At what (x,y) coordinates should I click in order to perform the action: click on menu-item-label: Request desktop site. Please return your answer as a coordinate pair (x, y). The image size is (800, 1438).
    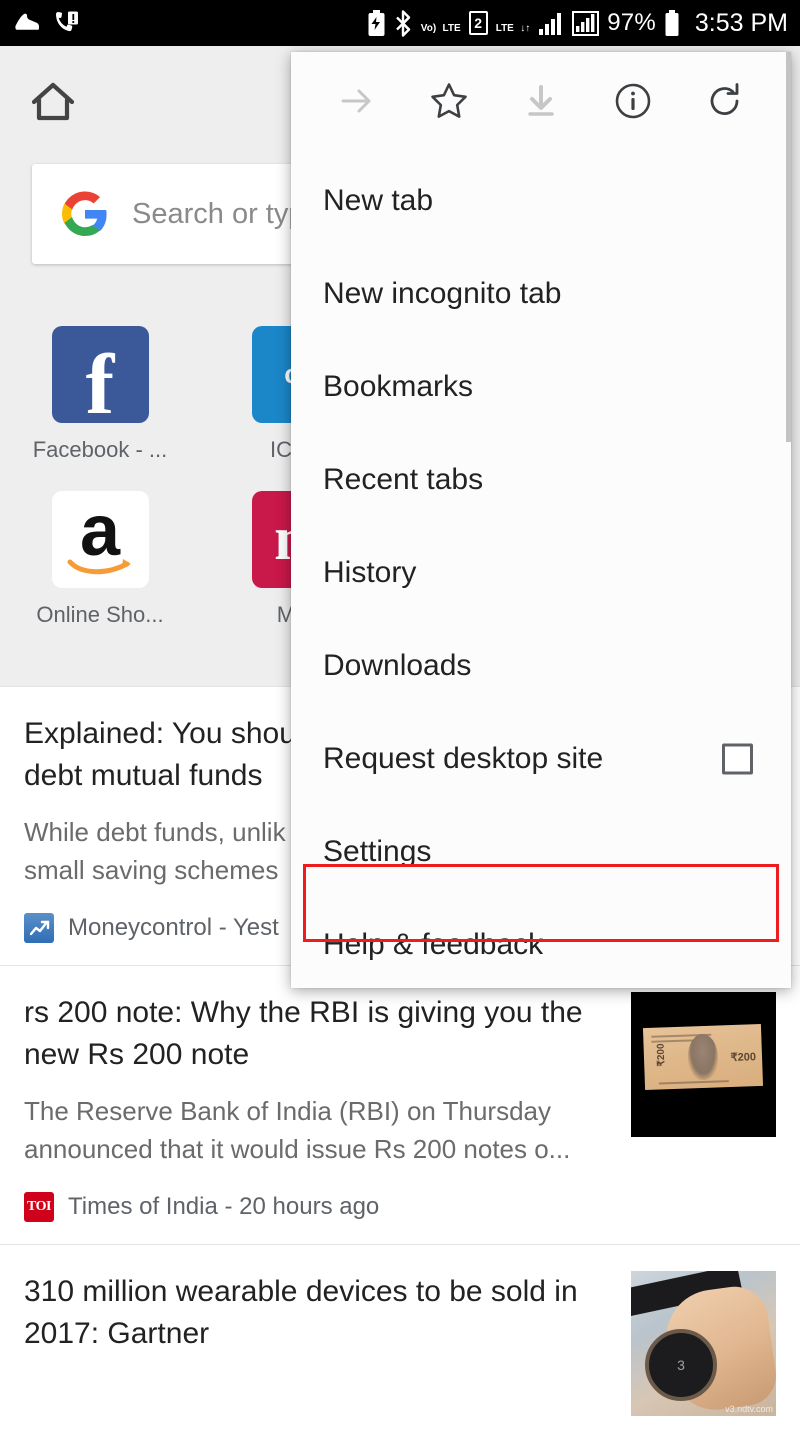
    Looking at the image, I should click on (463, 758).